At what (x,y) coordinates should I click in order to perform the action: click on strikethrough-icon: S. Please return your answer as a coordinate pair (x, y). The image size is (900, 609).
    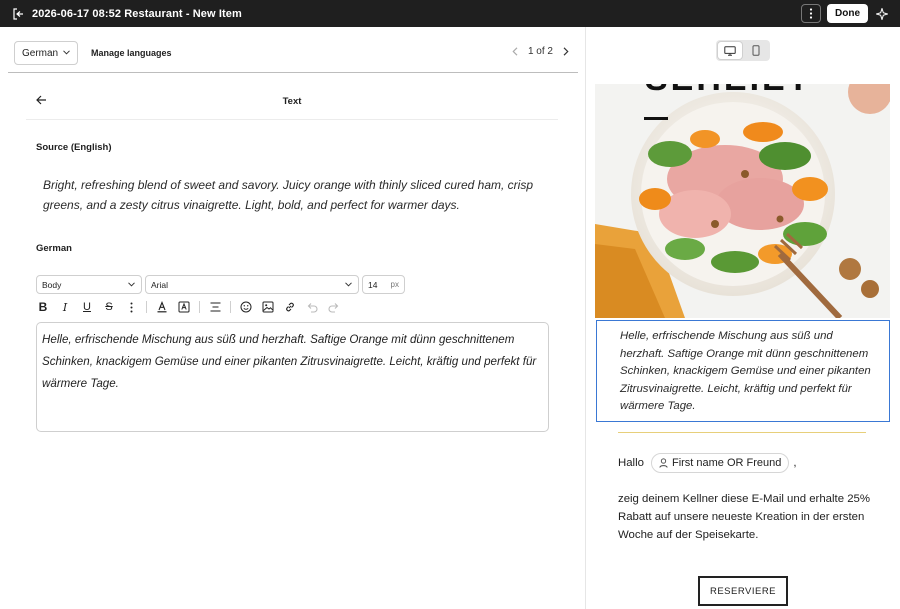
    Looking at the image, I should click on (109, 307).